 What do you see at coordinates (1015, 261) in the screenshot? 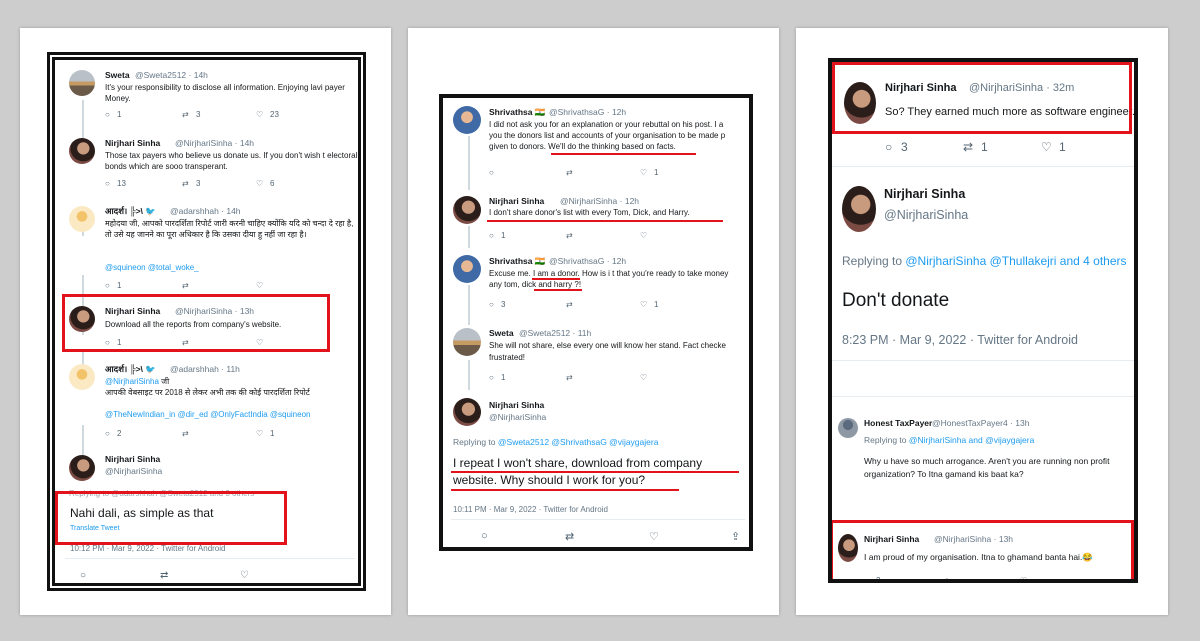
I see `mention-links: @NirjhariSinha @Thullakejri and 4 others` at bounding box center [1015, 261].